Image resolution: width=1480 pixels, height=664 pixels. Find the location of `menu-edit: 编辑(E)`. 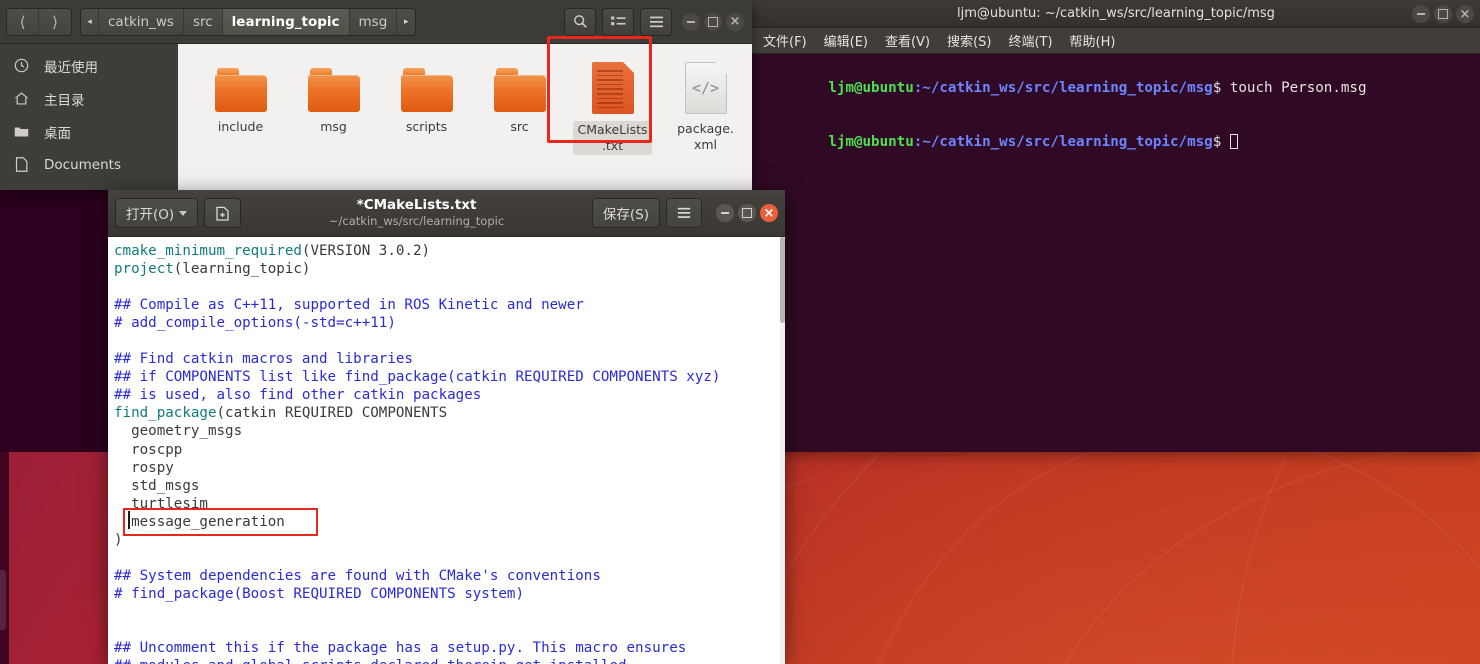

menu-edit: 编辑(E) is located at coordinates (846, 40).